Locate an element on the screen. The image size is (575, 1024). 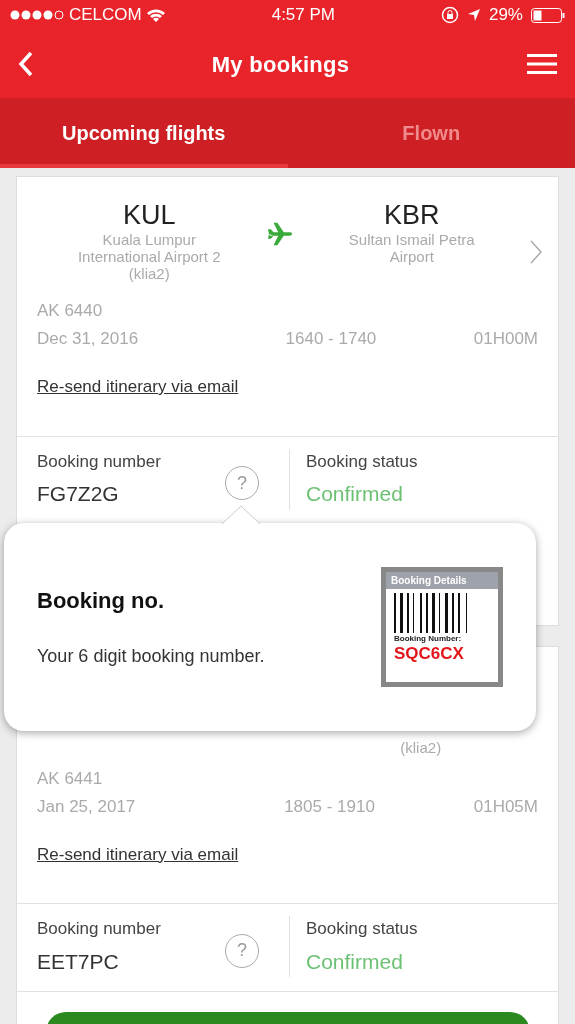
wifi-icon is located at coordinates (155, 15).